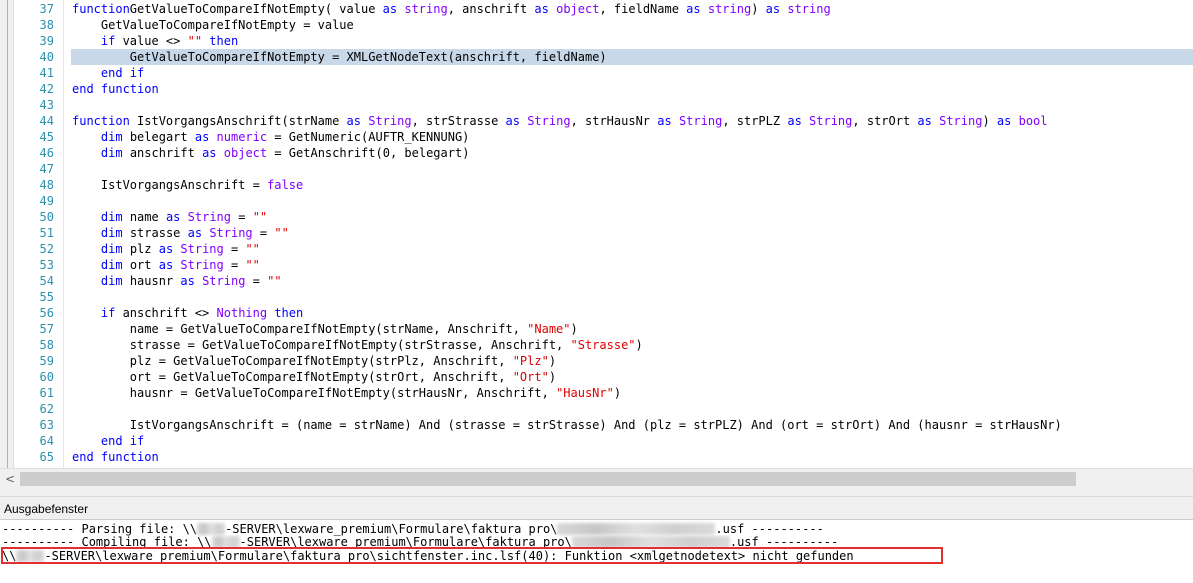 This screenshot has height=583, width=1193. Describe the element at coordinates (596, 41) in the screenshot. I see `code-line: 39 if value <> "" then` at that location.